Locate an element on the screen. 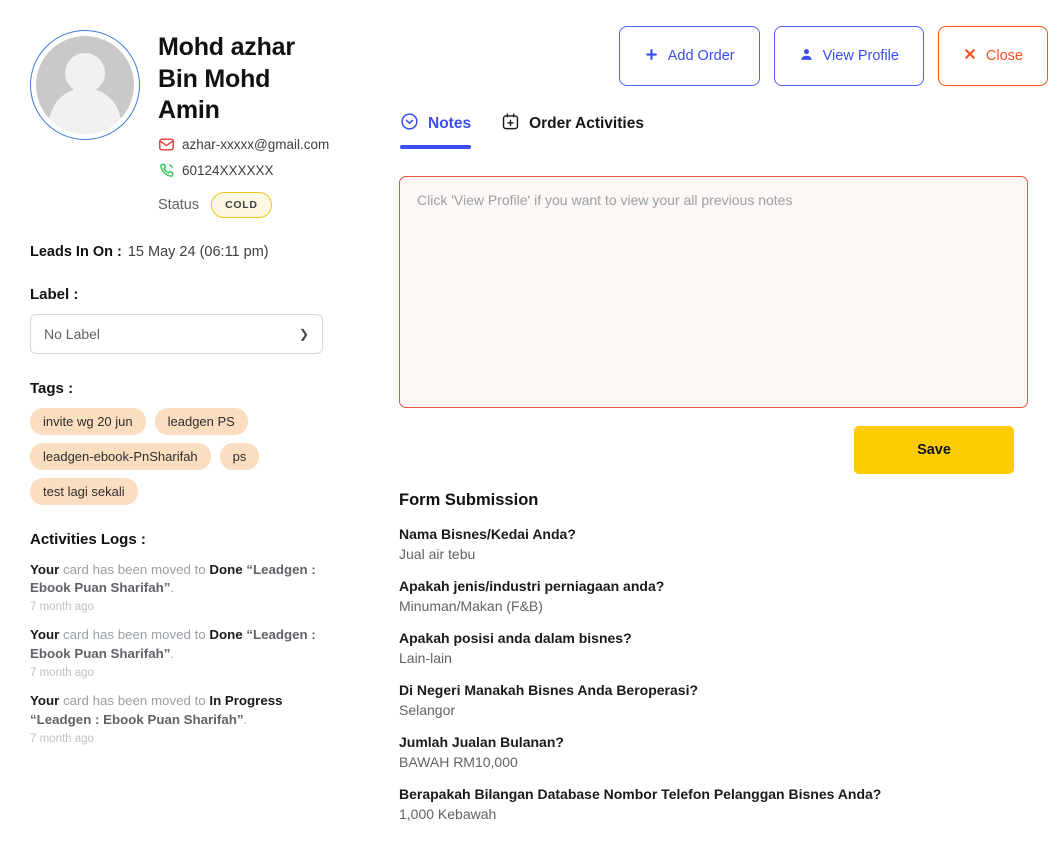  action-buttons: Add Order View Profile Close is located at coordinates (833, 56).